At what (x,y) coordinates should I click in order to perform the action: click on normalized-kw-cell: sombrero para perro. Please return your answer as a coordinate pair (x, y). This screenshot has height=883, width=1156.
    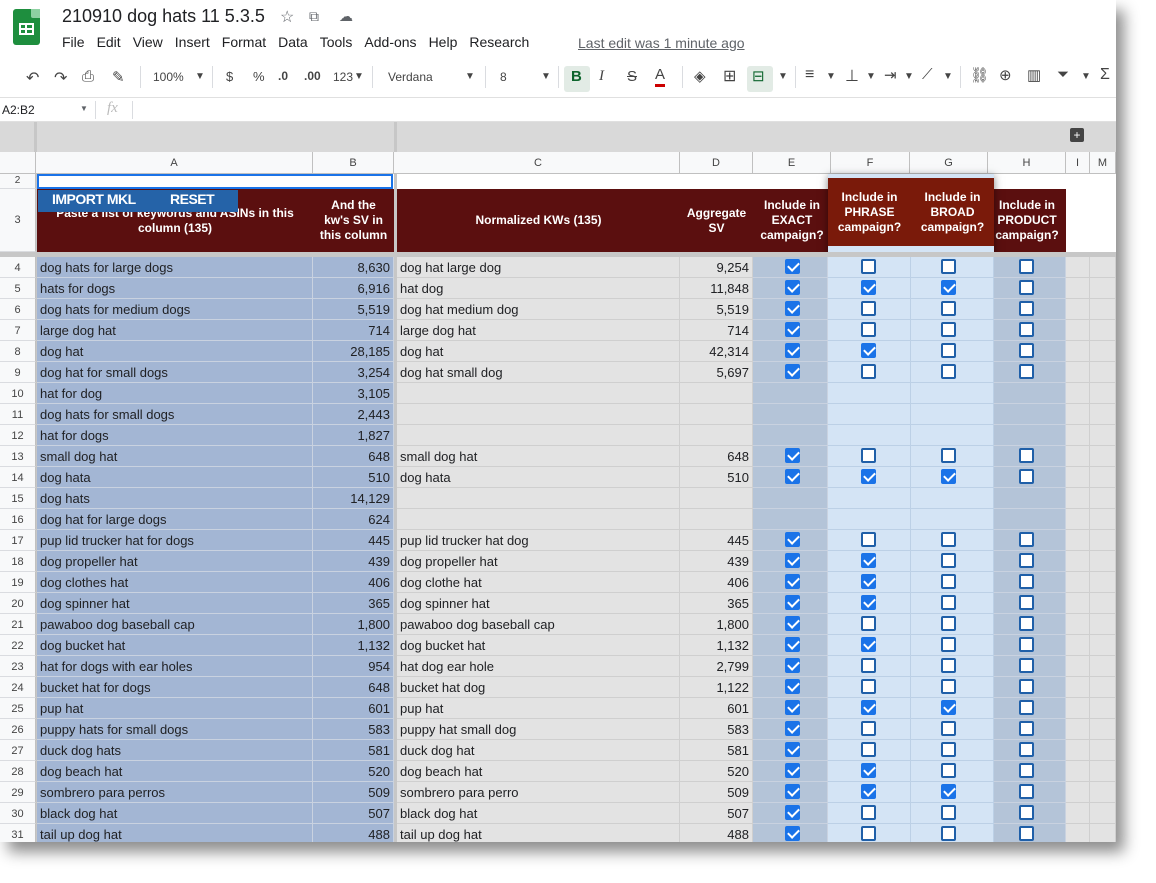
    Looking at the image, I should click on (538, 792).